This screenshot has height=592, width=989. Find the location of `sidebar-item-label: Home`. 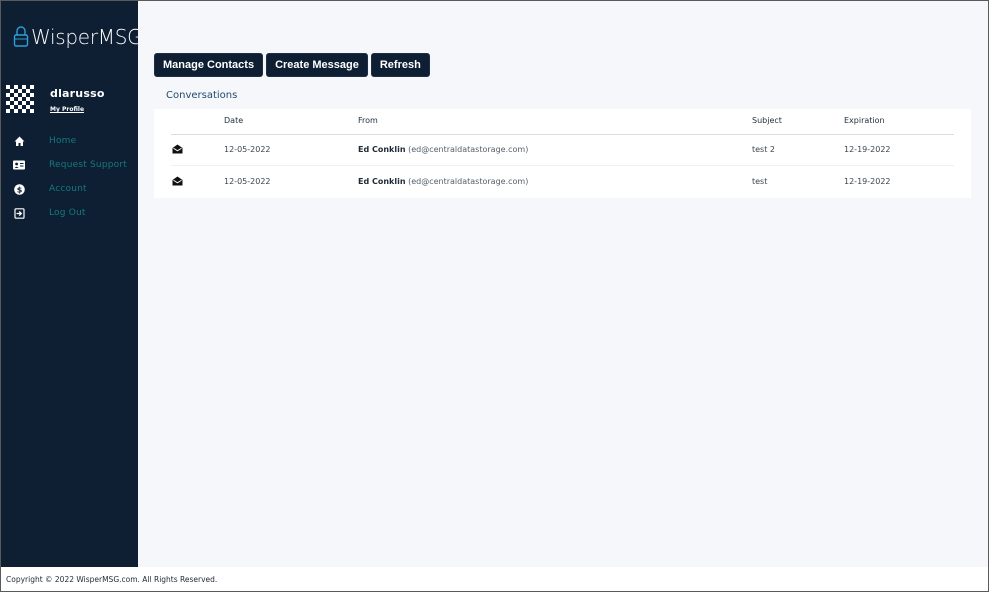

sidebar-item-label: Home is located at coordinates (63, 141).